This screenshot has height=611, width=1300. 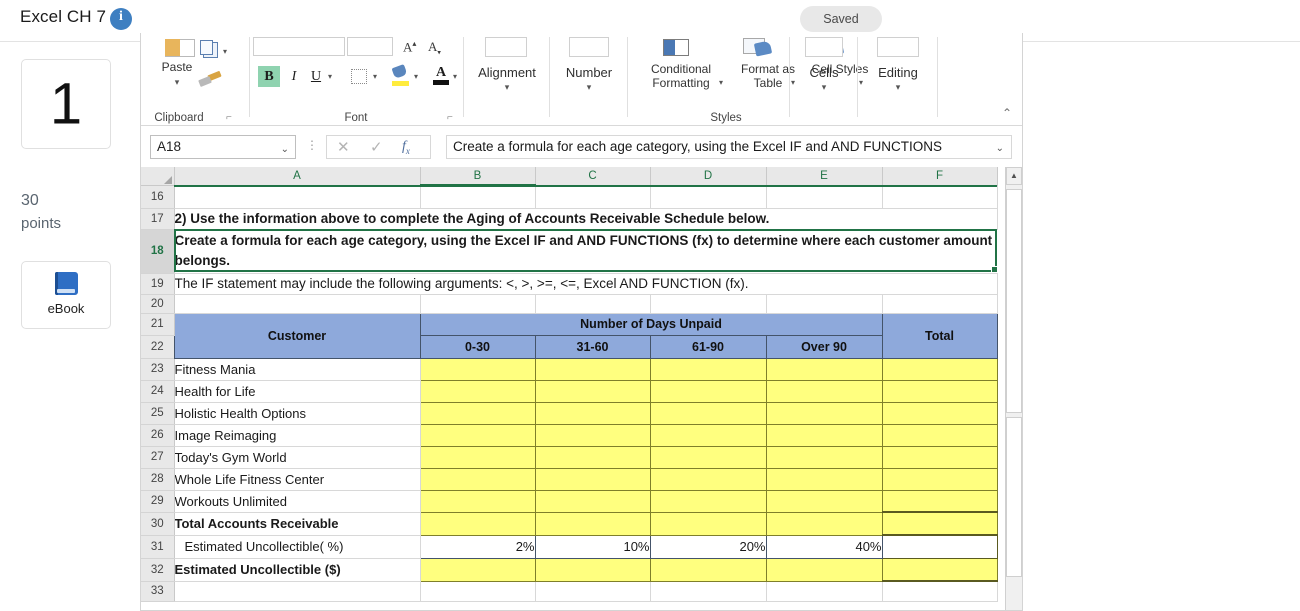 I want to click on font-color-dropdown-caret: ▾, so click(x=455, y=76).